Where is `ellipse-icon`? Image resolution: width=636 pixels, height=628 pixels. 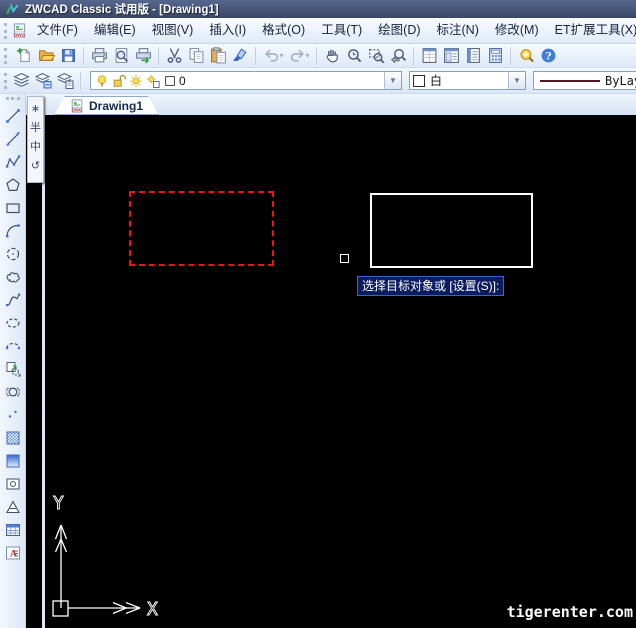
ellipse-icon is located at coordinates (13, 322).